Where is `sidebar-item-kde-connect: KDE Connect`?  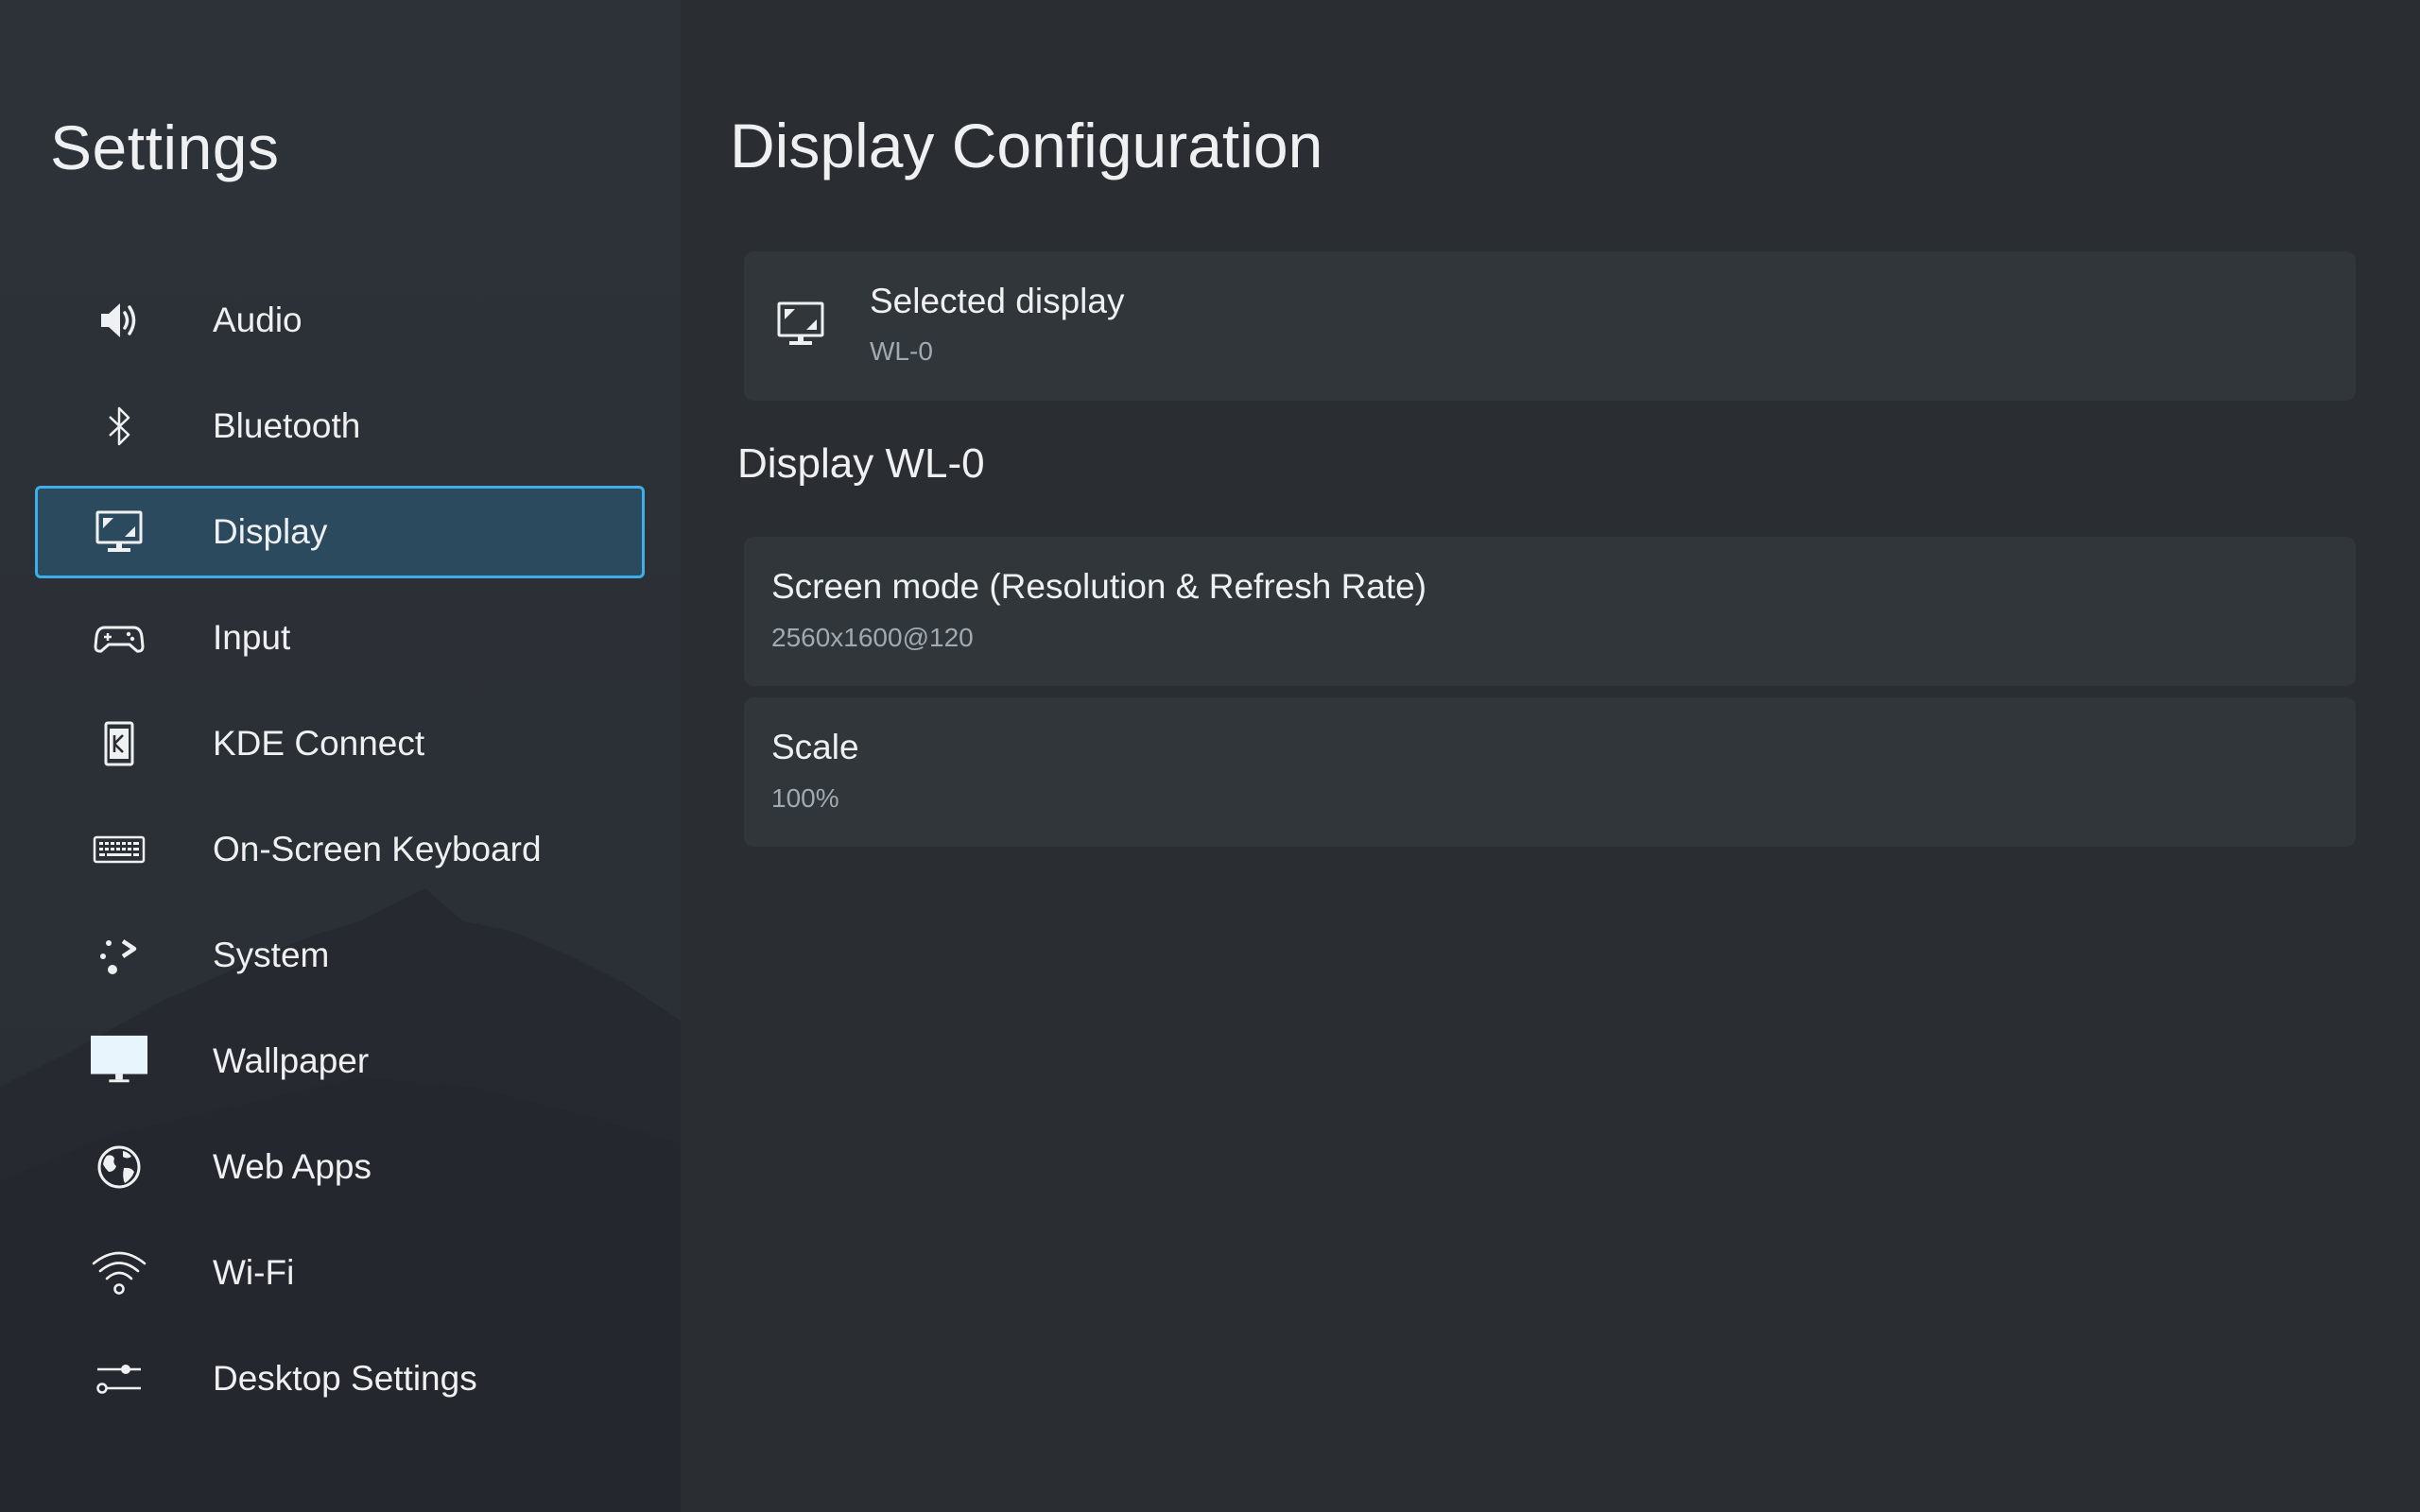 sidebar-item-kde-connect: KDE Connect is located at coordinates (340, 743).